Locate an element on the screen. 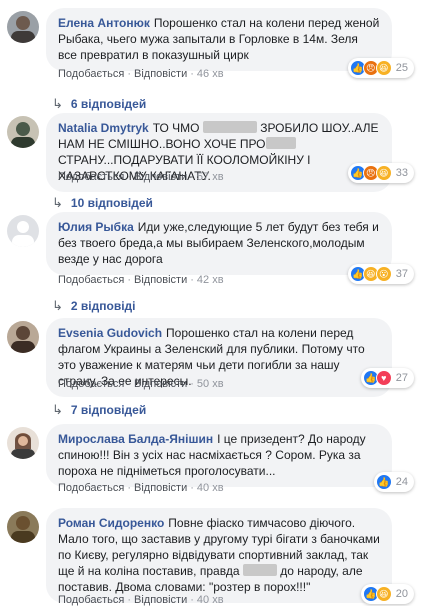 The height and width of the screenshot is (606, 424). view-replies-link: ↳ 2 відповіді is located at coordinates (93, 306).